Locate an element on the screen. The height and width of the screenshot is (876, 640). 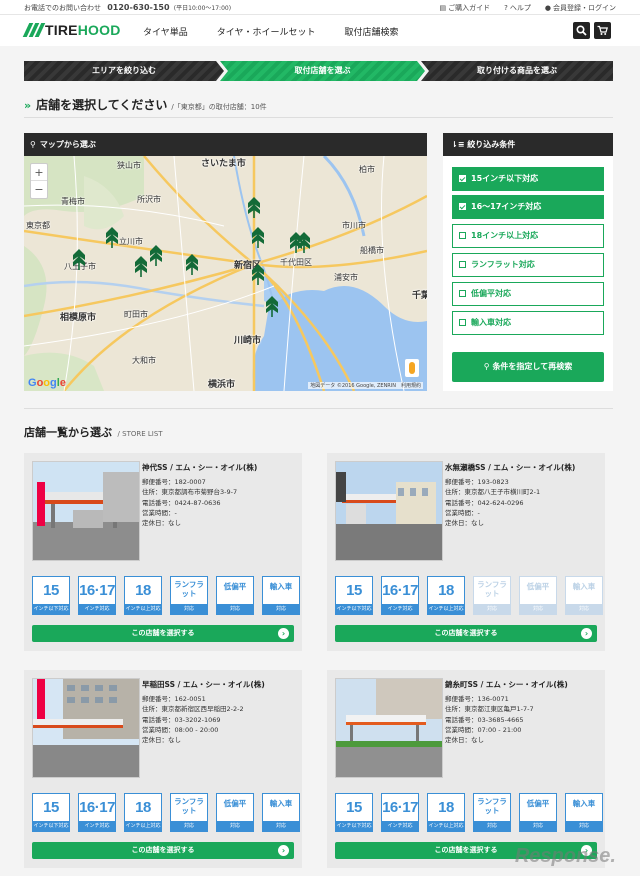
filter-search-button: ⚲ 条件を指定して再検索 is located at coordinates (528, 367).